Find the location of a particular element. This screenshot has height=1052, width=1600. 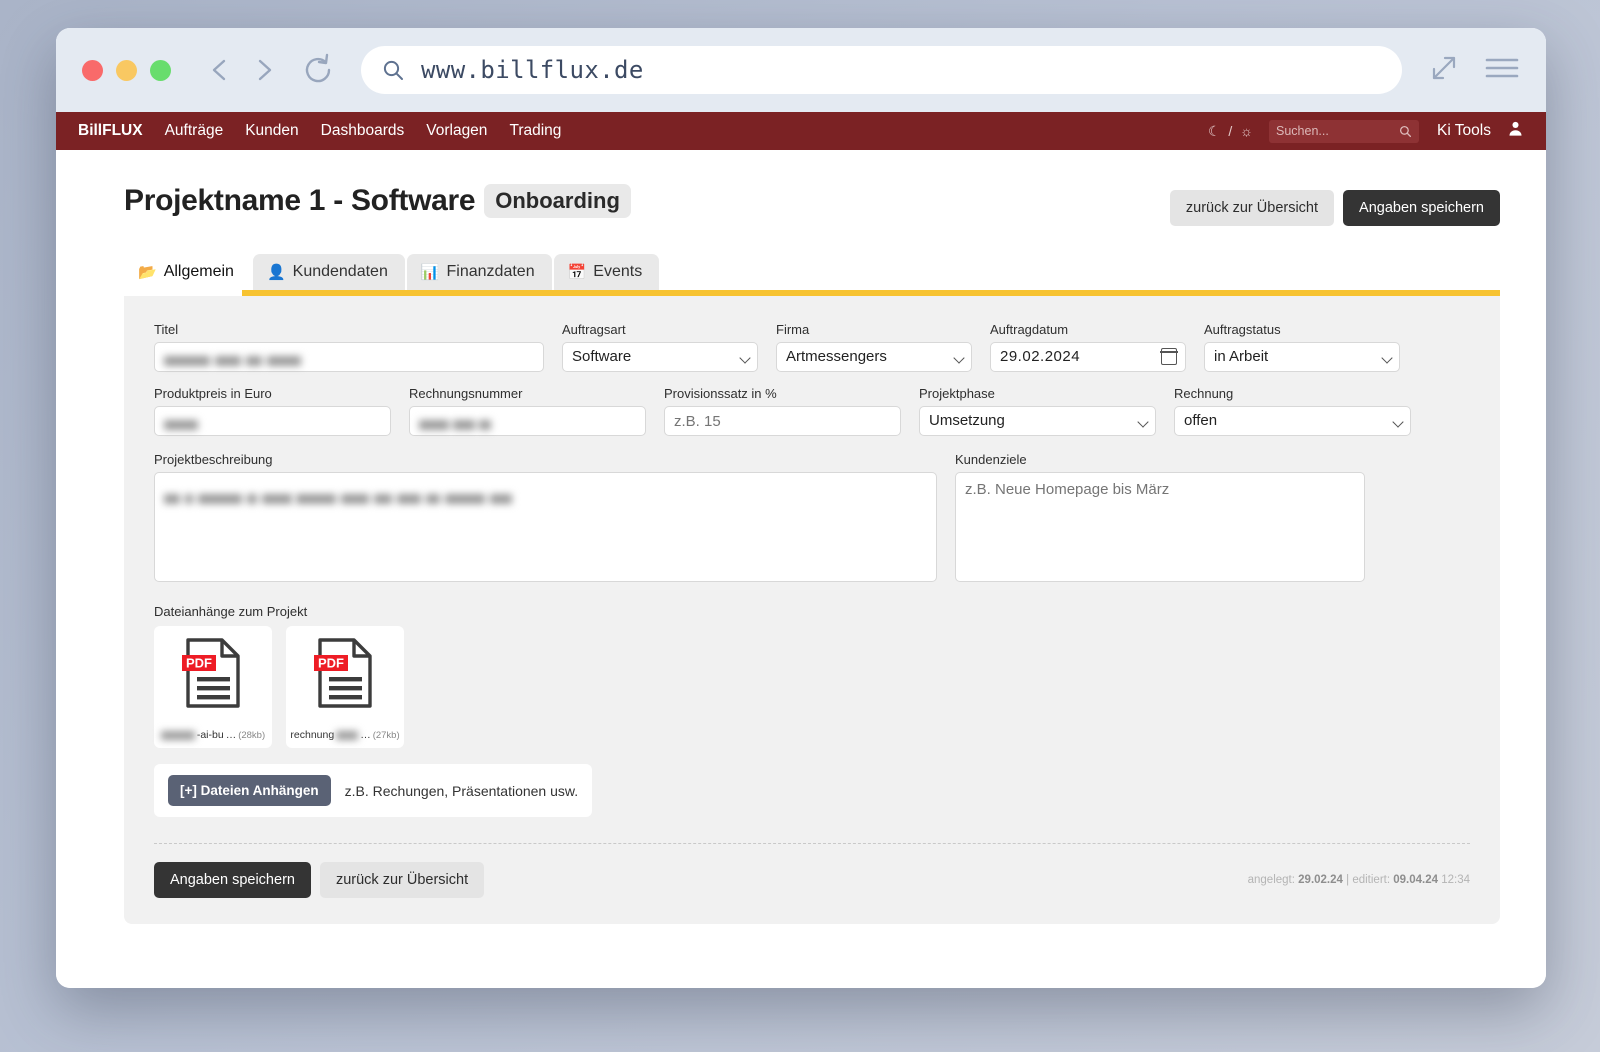

form-row-3: Projektbeschreibung Kundenziele is located at coordinates (812, 517).